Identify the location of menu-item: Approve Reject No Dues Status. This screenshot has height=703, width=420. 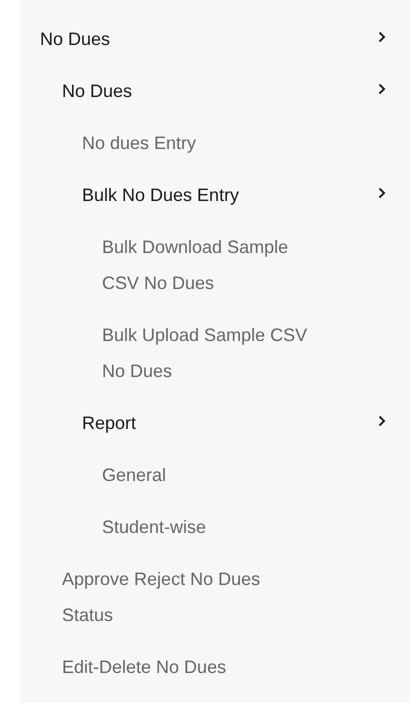
(169, 597).